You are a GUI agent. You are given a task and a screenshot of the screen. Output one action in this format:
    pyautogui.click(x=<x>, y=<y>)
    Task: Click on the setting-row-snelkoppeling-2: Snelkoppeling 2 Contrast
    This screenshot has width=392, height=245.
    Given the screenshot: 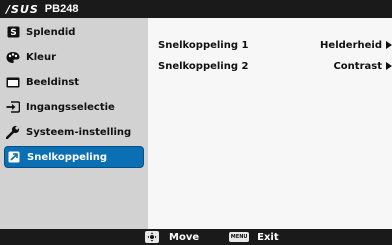 What is the action you would take?
    pyautogui.click(x=275, y=66)
    